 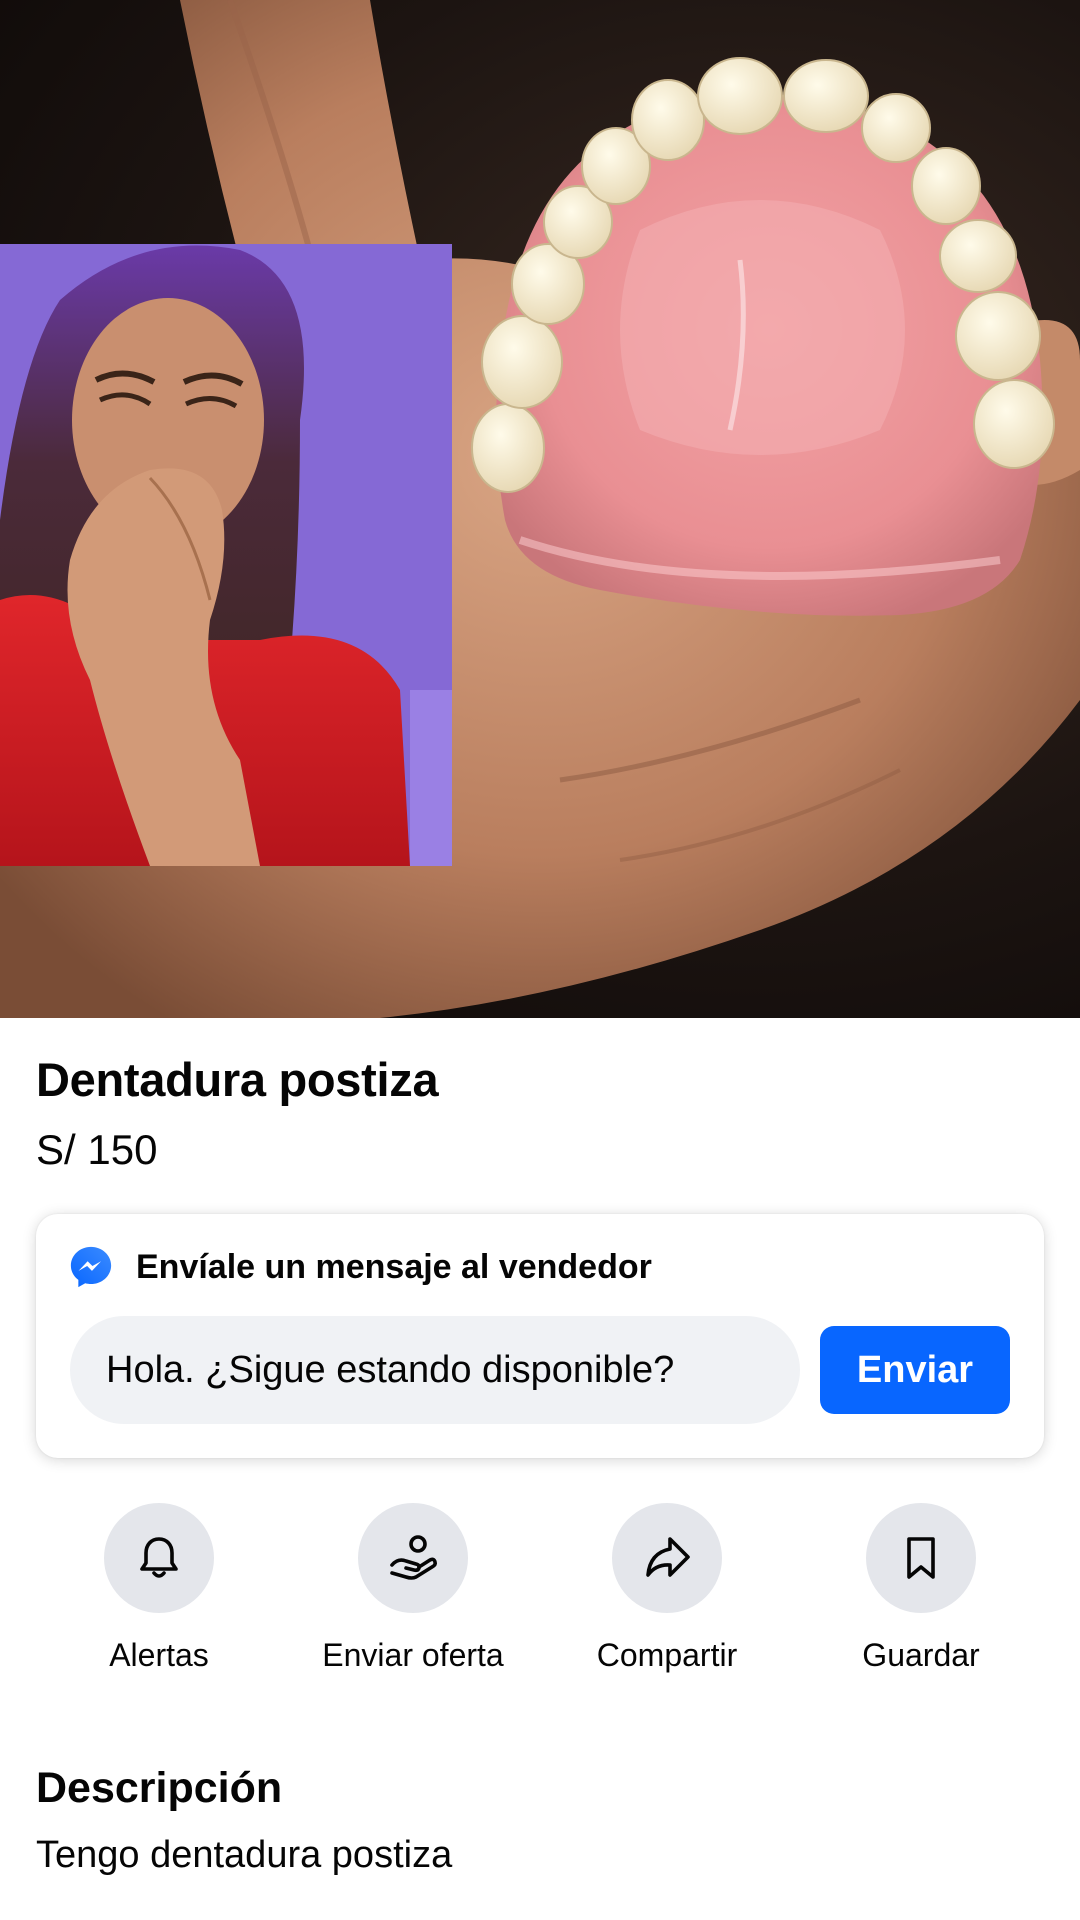 I want to click on listing-price: S/ 150, so click(x=97, y=1149).